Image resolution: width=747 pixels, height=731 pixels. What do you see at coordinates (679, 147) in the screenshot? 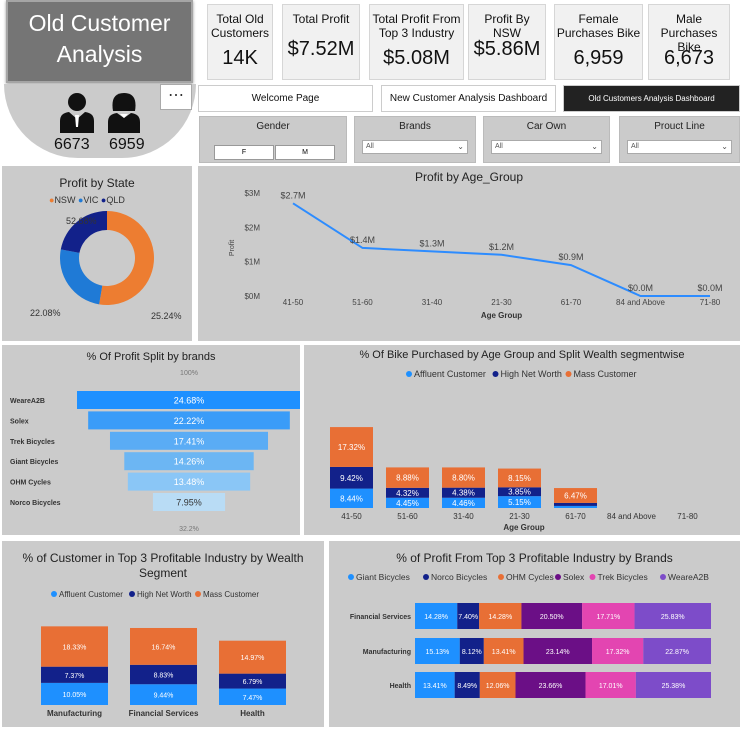
I see `product-line-dropdown: All ⌄` at bounding box center [679, 147].